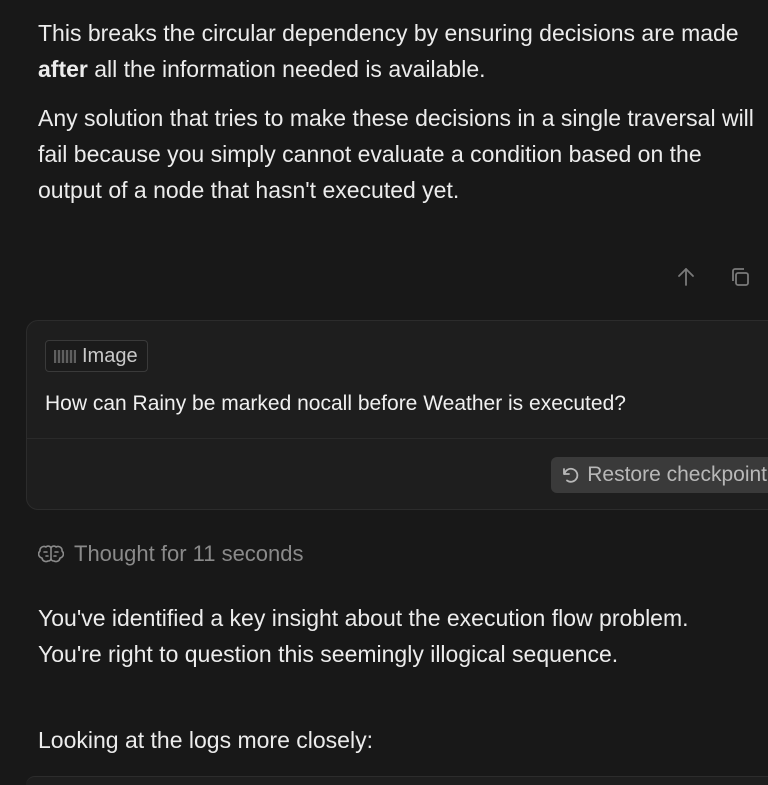 The width and height of the screenshot is (768, 785). I want to click on card-divider, so click(397, 438).